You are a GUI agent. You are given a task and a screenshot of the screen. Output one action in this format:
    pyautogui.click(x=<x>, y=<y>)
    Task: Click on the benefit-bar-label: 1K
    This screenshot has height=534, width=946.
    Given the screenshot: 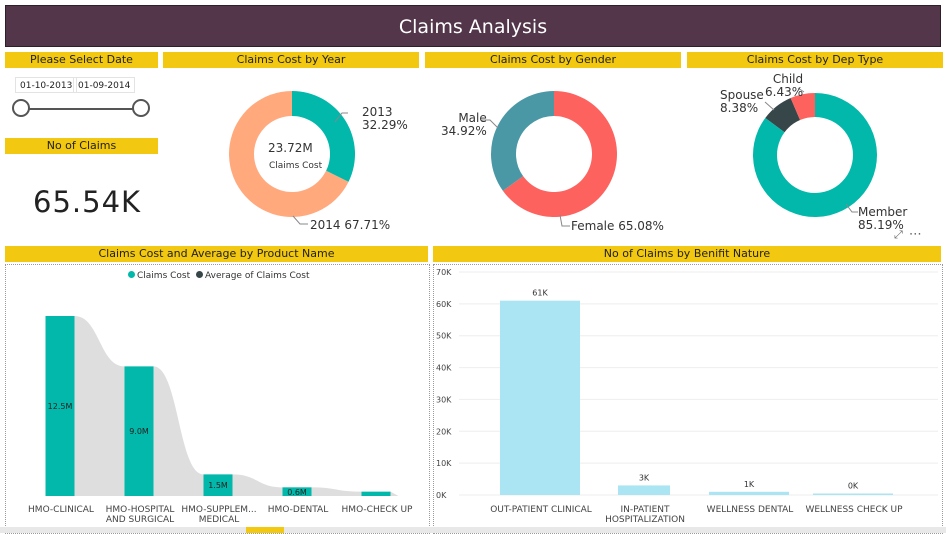 What is the action you would take?
    pyautogui.click(x=749, y=484)
    